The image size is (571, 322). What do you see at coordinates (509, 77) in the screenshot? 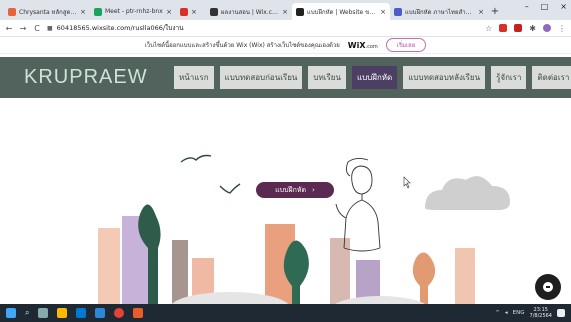
I see `menu-item-about: รู้จักเรา` at bounding box center [509, 77].